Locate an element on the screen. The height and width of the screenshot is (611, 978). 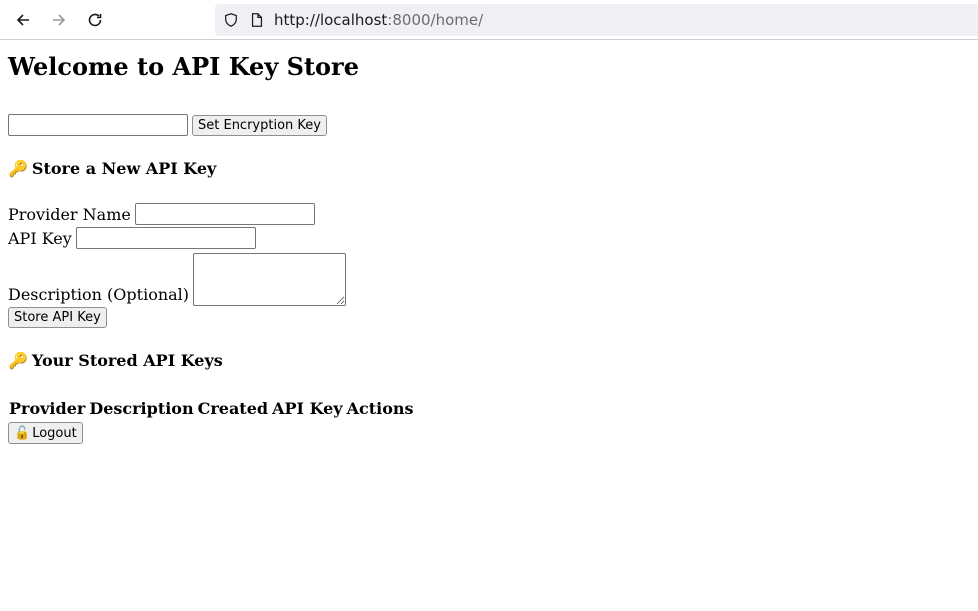
store-section-title: Store a New API Key is located at coordinates (124, 168).